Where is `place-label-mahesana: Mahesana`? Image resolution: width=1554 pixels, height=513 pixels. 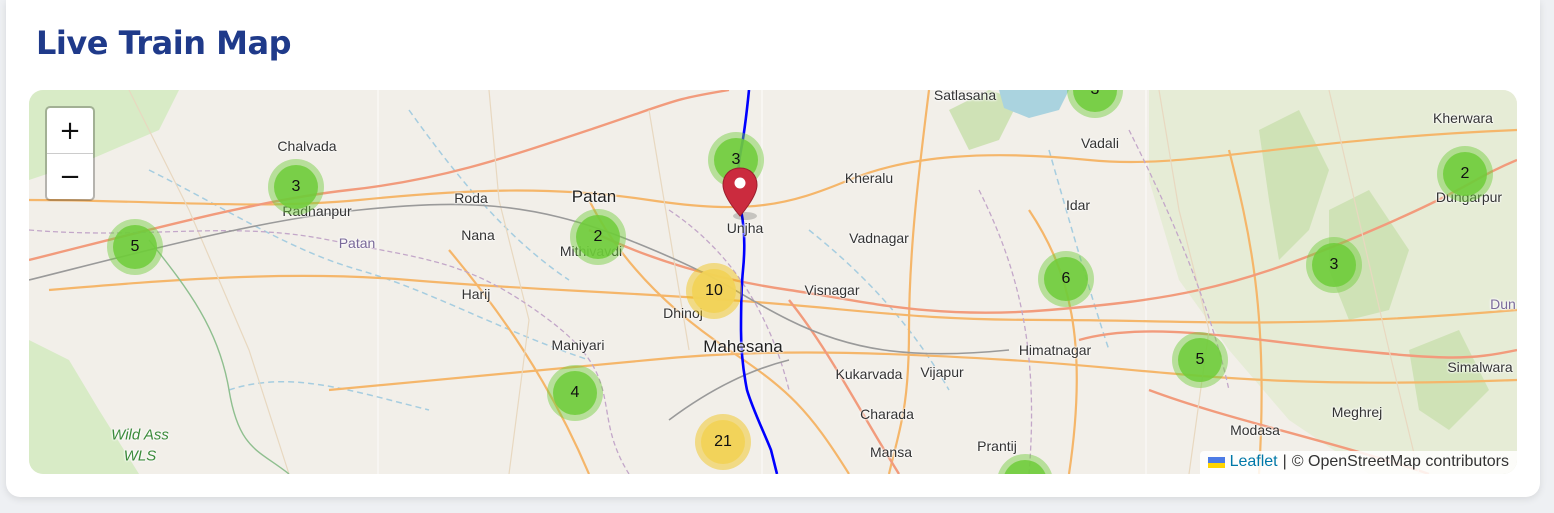
place-label-mahesana: Mahesana is located at coordinates (743, 346).